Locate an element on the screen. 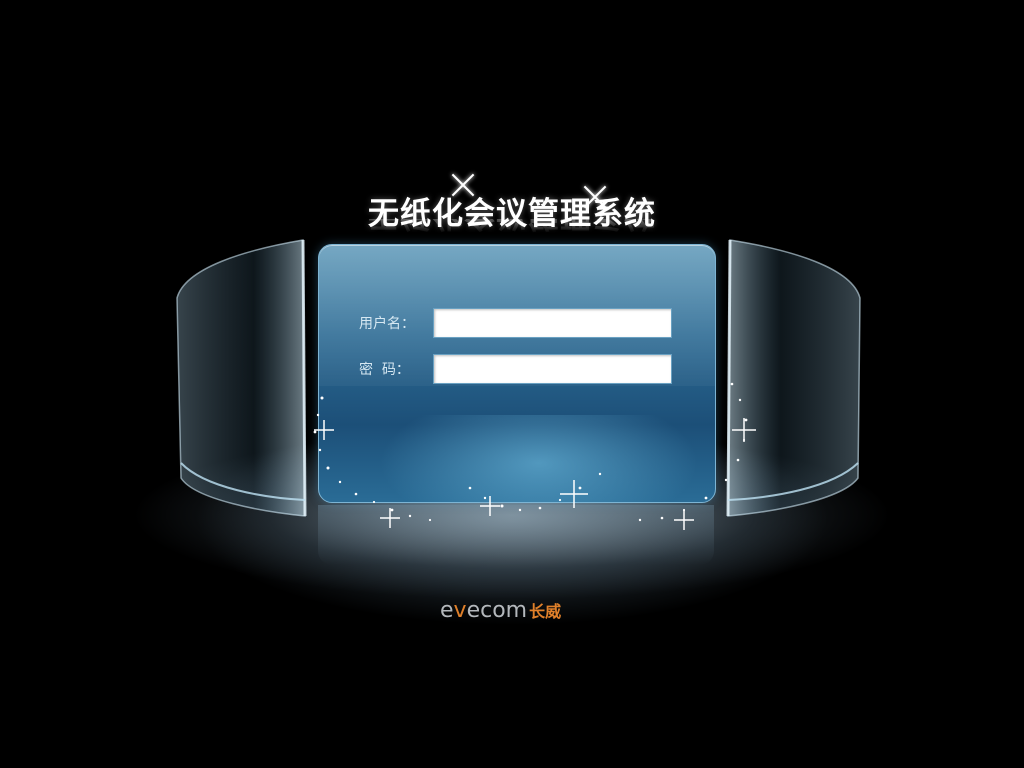 The height and width of the screenshot is (768, 1024). username-input is located at coordinates (552, 323).